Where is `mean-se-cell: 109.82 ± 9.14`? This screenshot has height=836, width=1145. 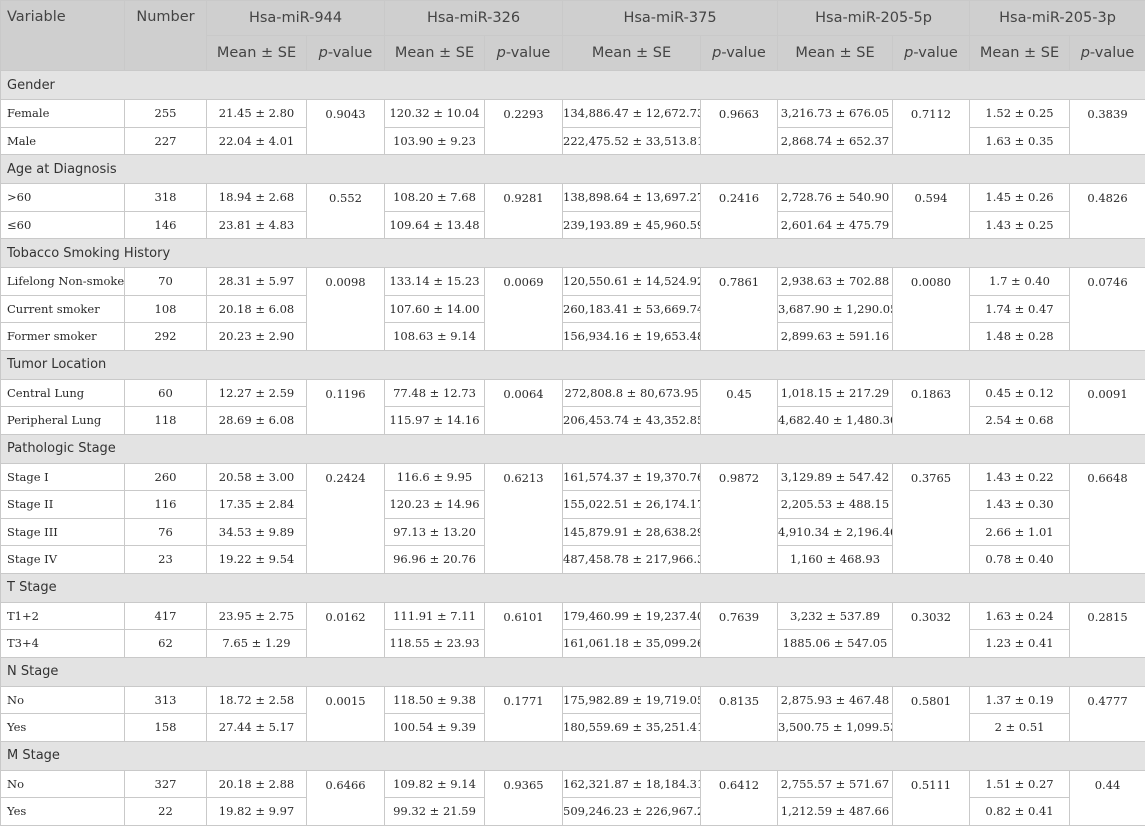 mean-se-cell: 109.82 ± 9.14 is located at coordinates (434, 783).